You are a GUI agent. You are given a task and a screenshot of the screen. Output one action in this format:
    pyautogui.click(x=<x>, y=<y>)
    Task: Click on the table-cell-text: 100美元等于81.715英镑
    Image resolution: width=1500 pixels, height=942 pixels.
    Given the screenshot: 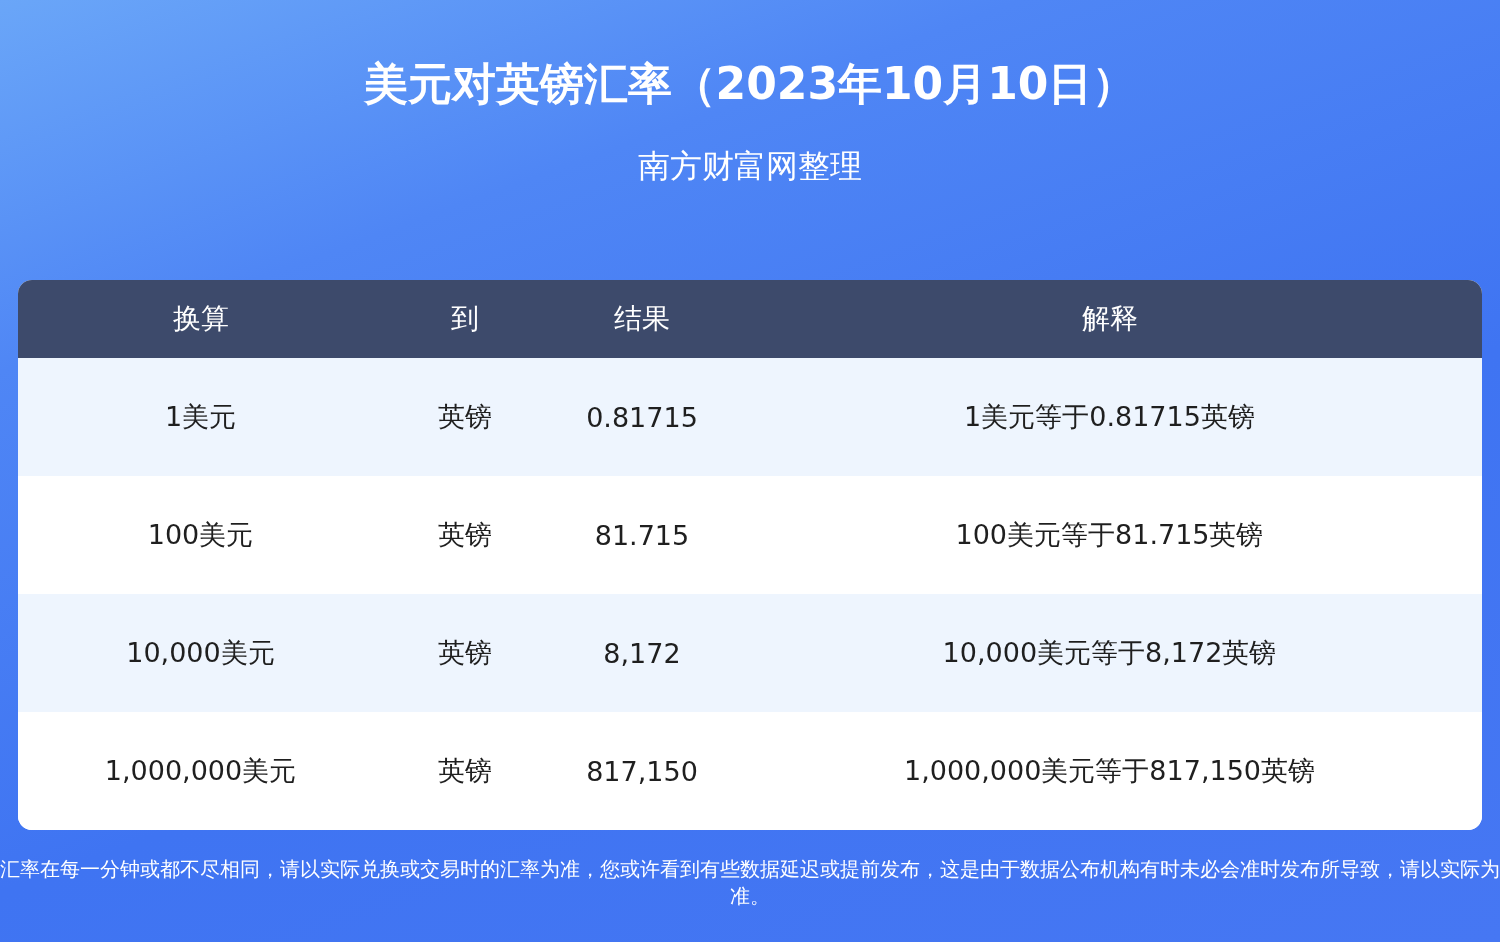 What is the action you would take?
    pyautogui.click(x=1109, y=535)
    